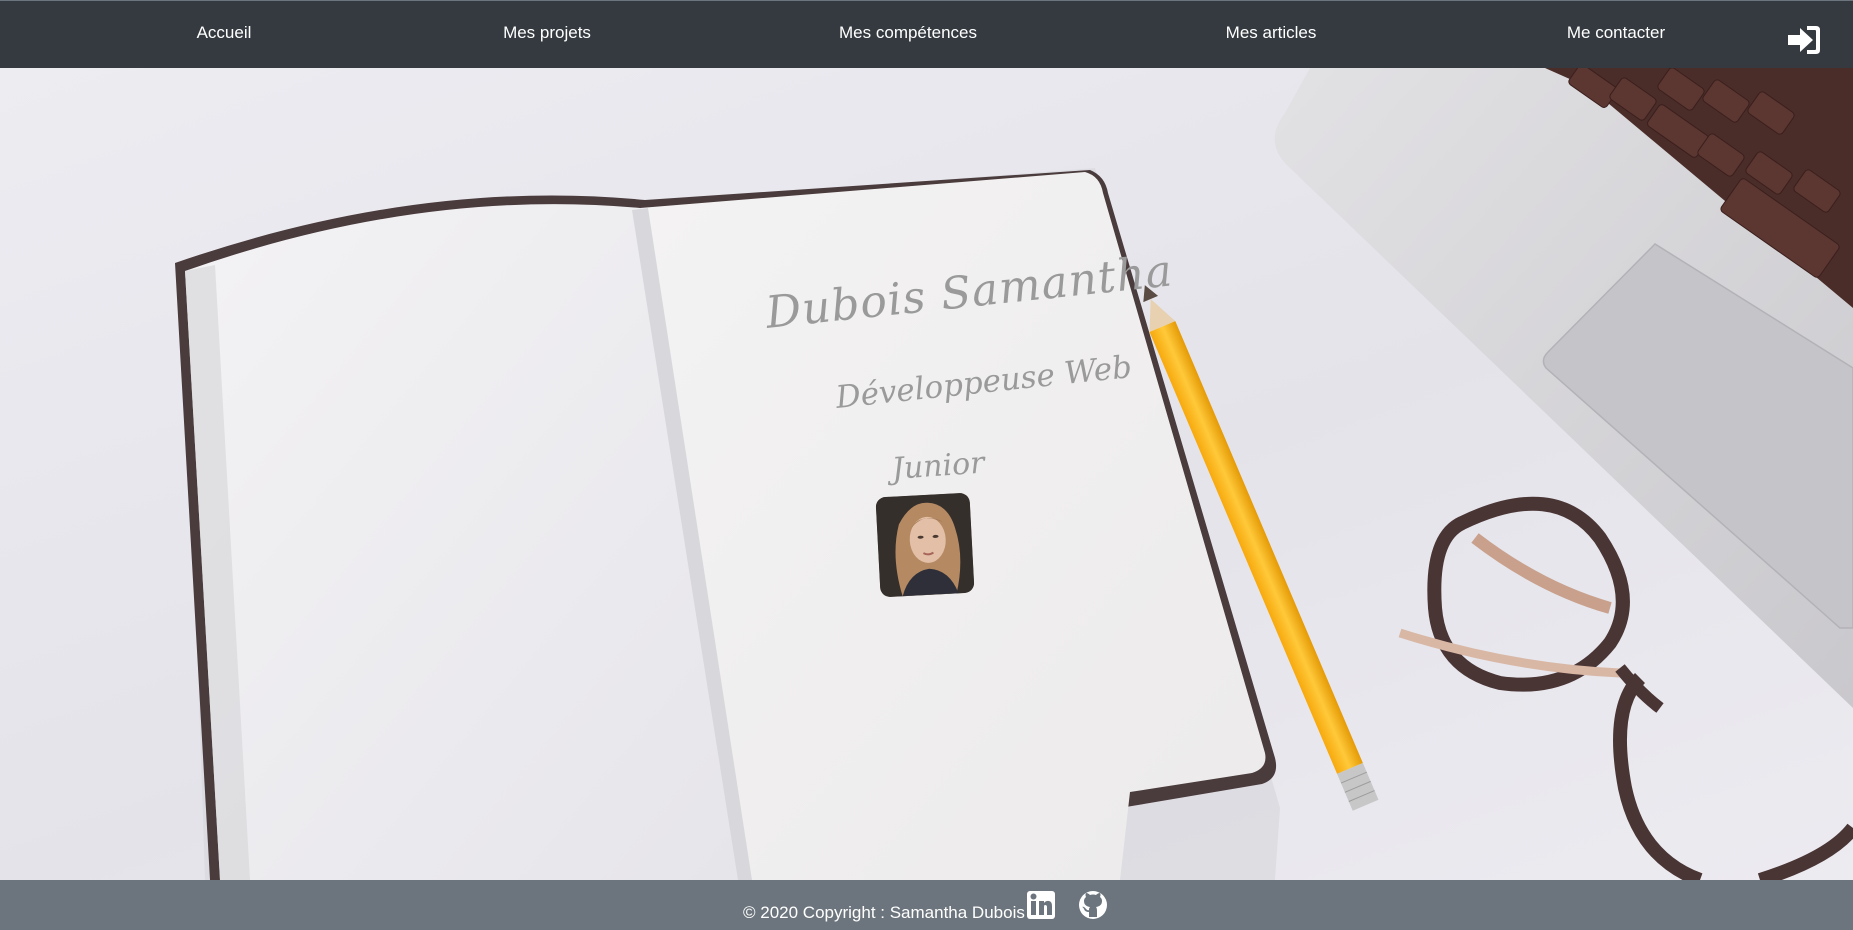  I want to click on hero-level: Junior, so click(938, 466).